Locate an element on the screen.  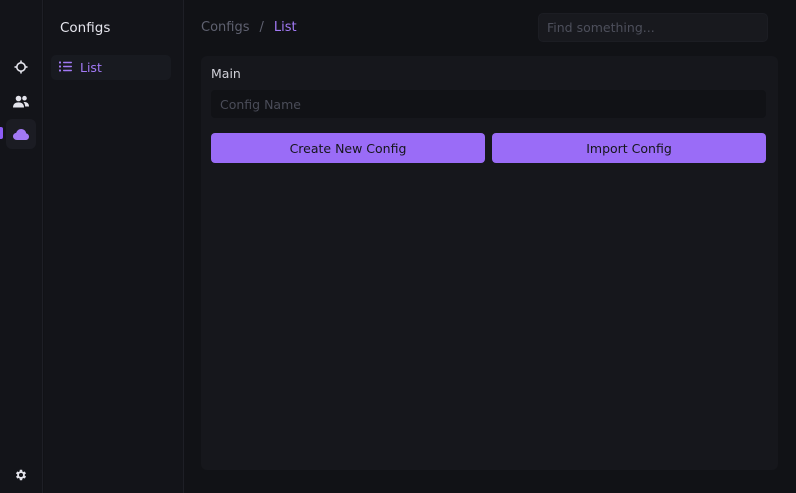
import-config-button: Import Config is located at coordinates (629, 148).